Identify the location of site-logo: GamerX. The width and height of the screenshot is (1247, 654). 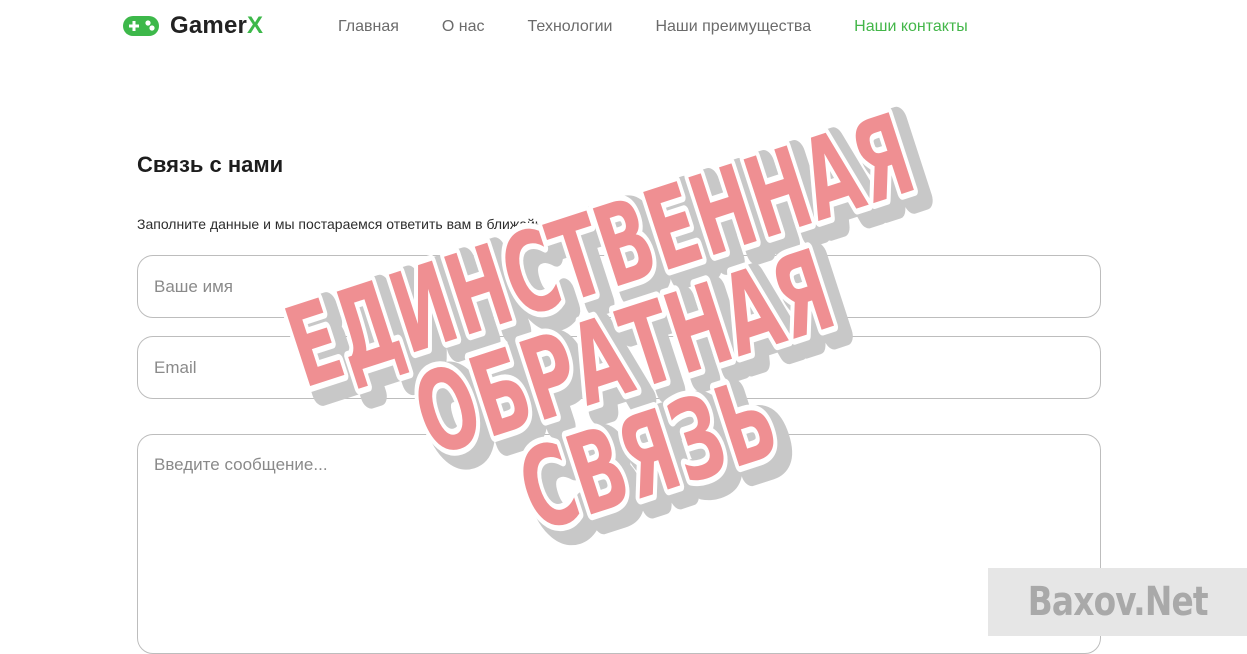
(192, 26).